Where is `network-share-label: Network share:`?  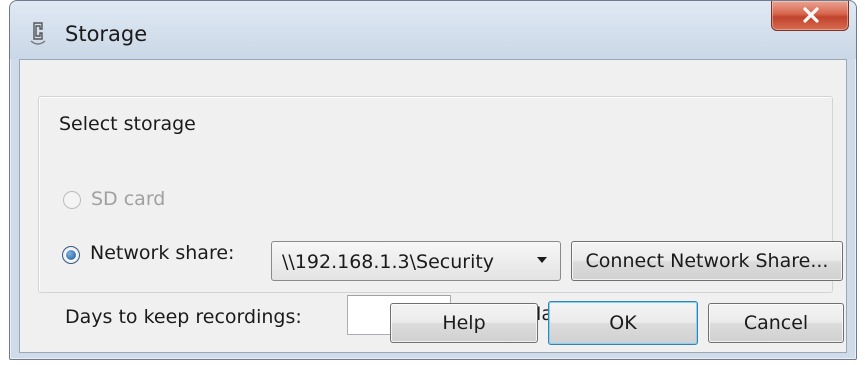
network-share-label: Network share: is located at coordinates (162, 253).